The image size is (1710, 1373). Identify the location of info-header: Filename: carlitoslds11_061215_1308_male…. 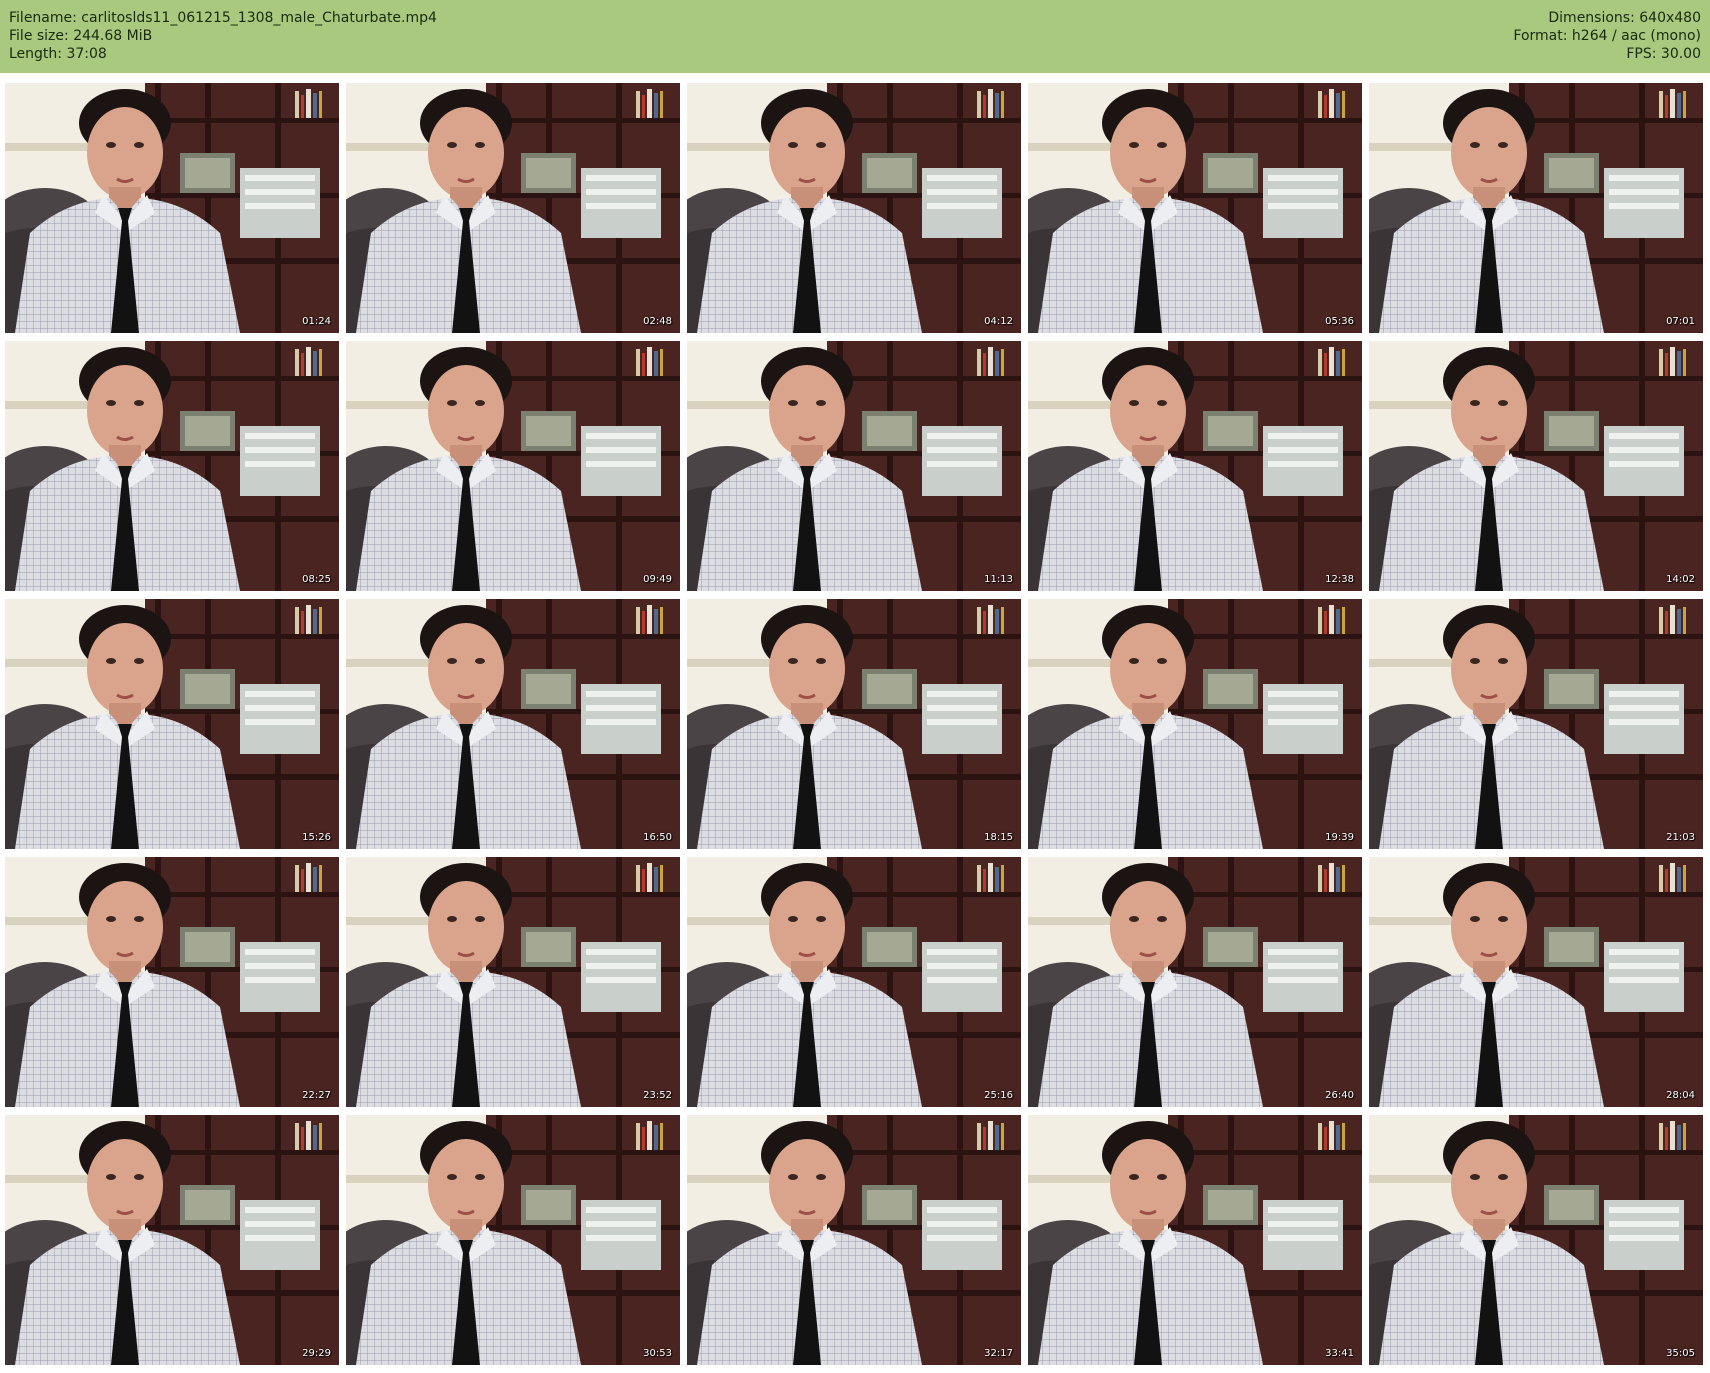
(855, 36).